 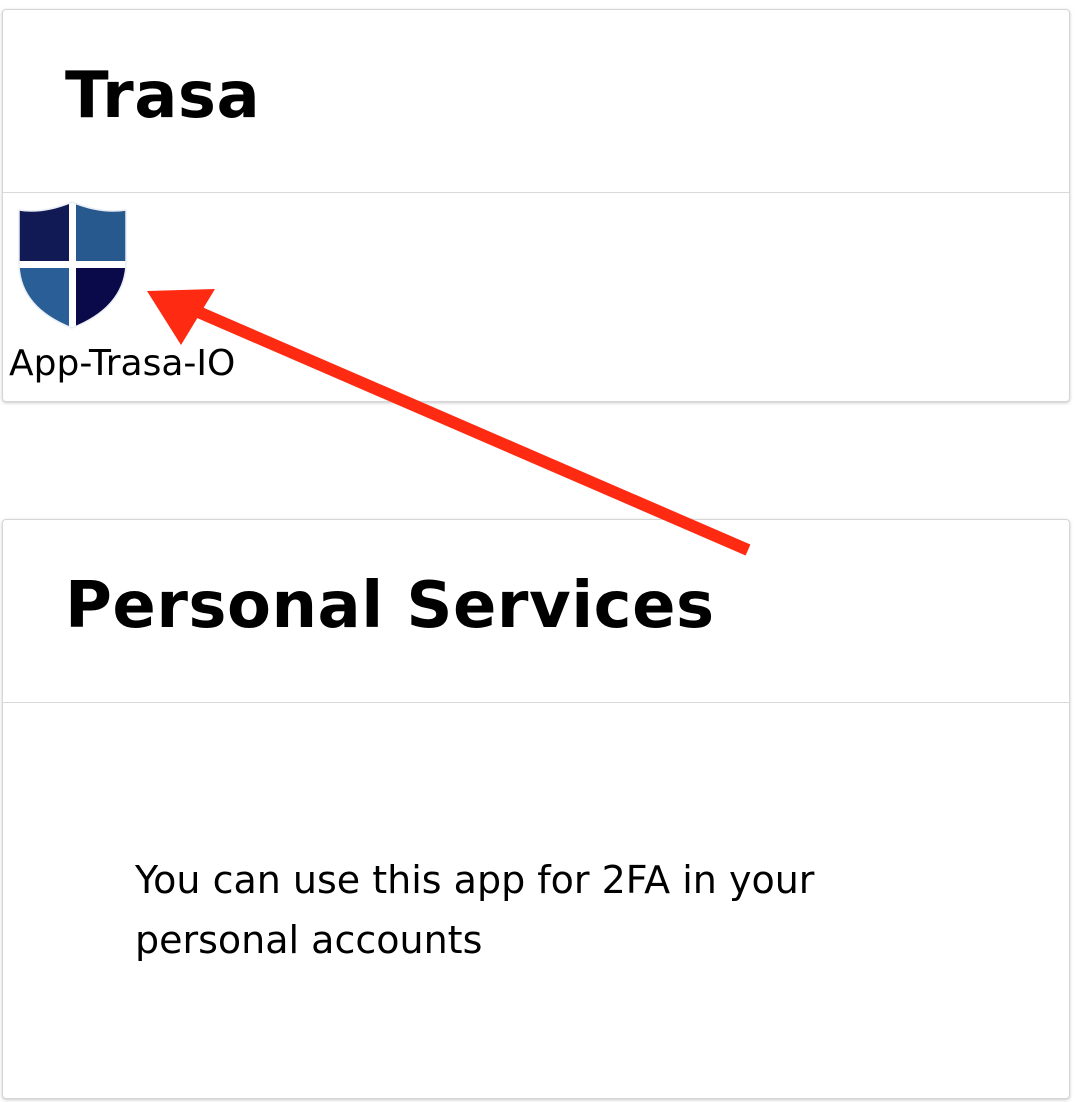 I want to click on app-tile-trasa-io: App-Trasa-IO, so click(x=132, y=300).